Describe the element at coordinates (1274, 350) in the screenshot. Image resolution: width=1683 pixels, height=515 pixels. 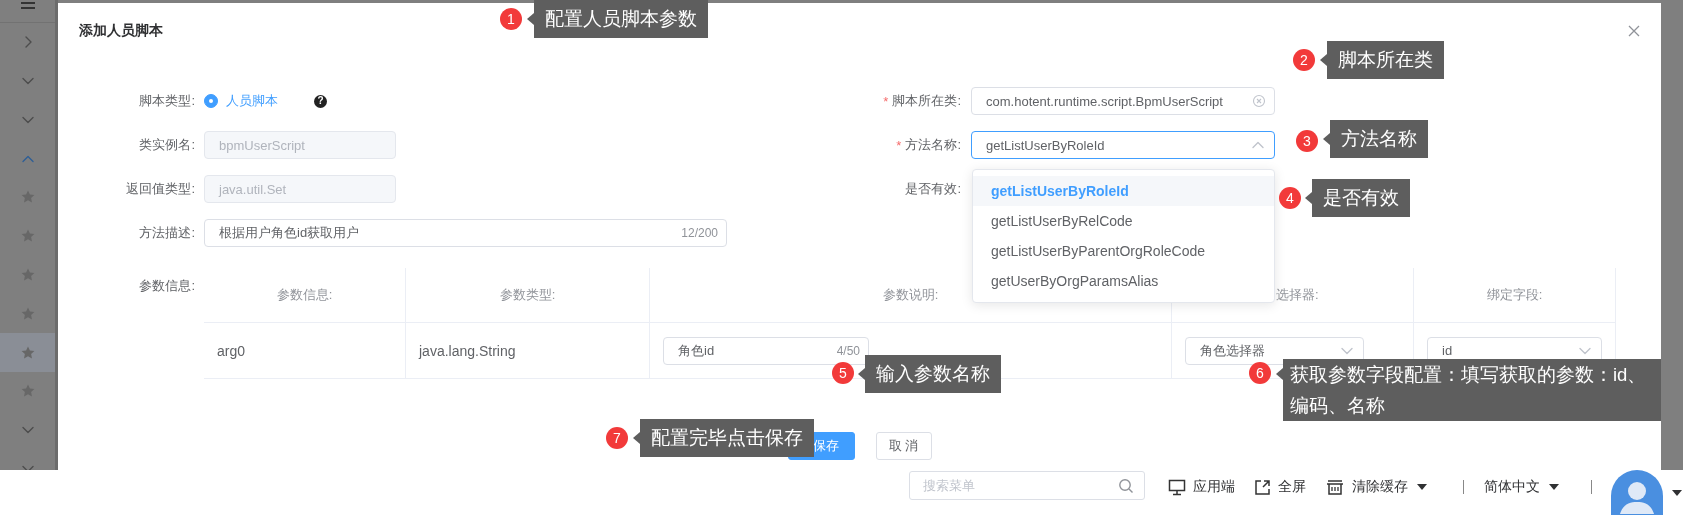
I see `select-field: 角色选择器` at that location.